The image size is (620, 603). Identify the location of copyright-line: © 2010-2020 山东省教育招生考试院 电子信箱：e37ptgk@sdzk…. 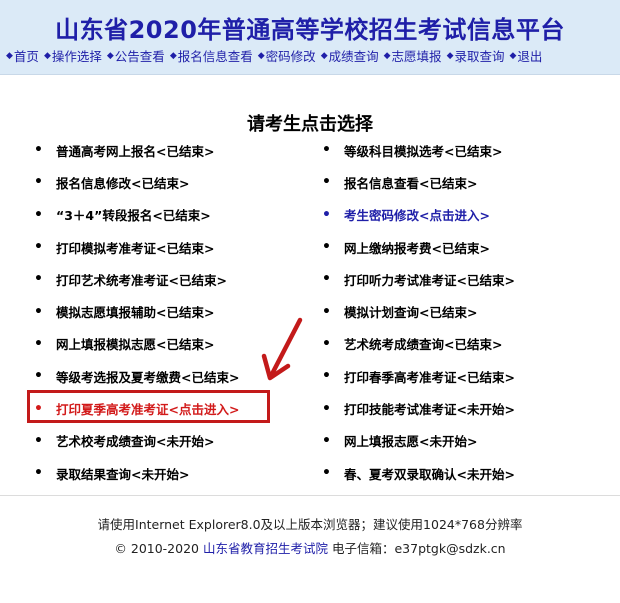
(310, 548).